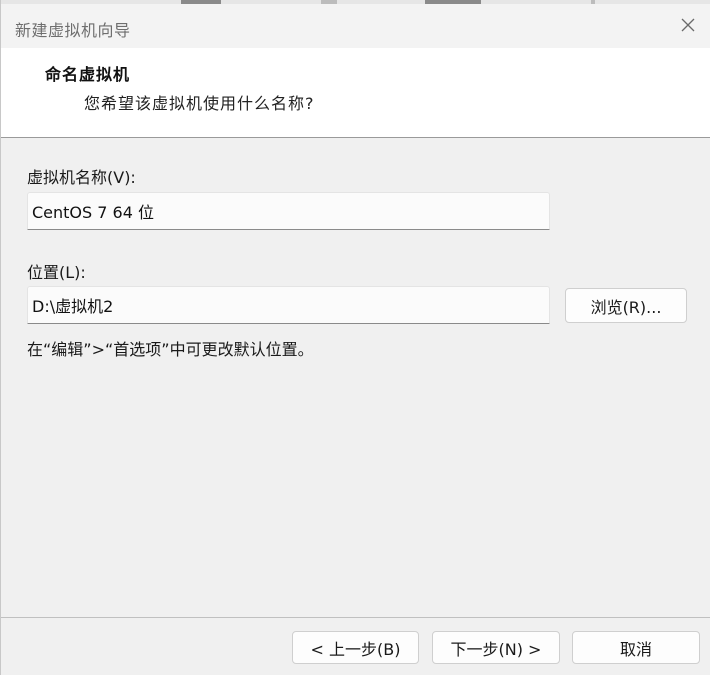 The image size is (710, 675). I want to click on close-button, so click(688, 25).